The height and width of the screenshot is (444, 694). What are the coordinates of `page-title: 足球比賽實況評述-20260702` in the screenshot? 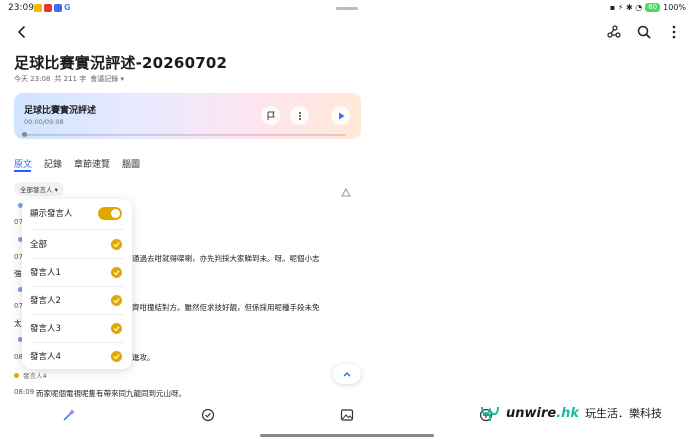 It's located at (121, 63).